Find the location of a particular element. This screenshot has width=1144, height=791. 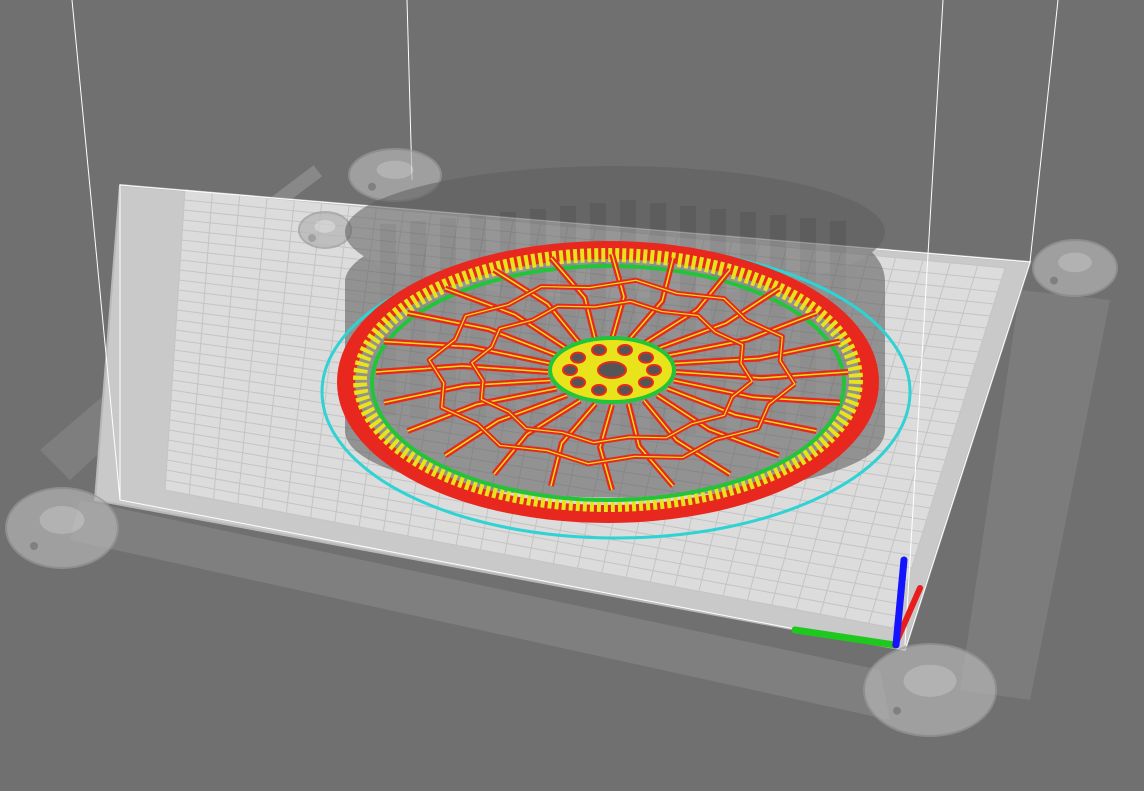

bed-clip-back-right-icon is located at coordinates (1075, 268).